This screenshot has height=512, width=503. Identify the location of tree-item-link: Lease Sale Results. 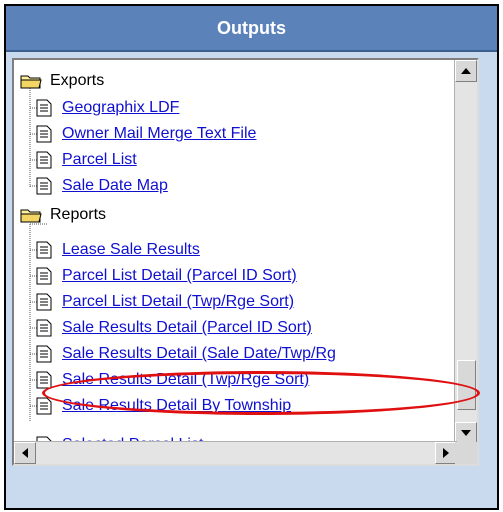
(131, 250).